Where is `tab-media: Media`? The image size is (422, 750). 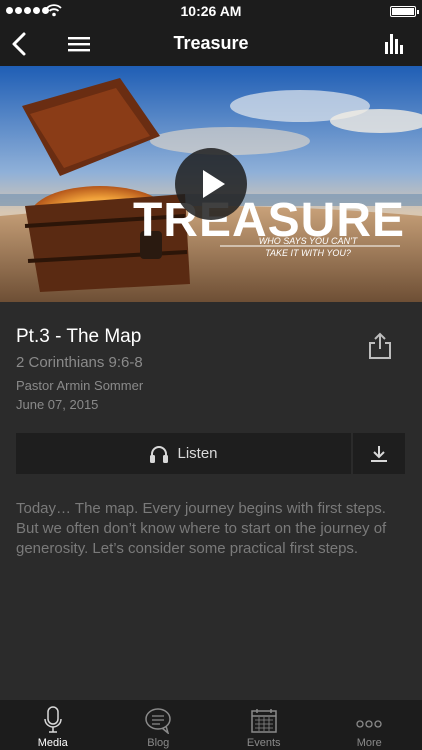
tab-media: Media is located at coordinates (53, 725).